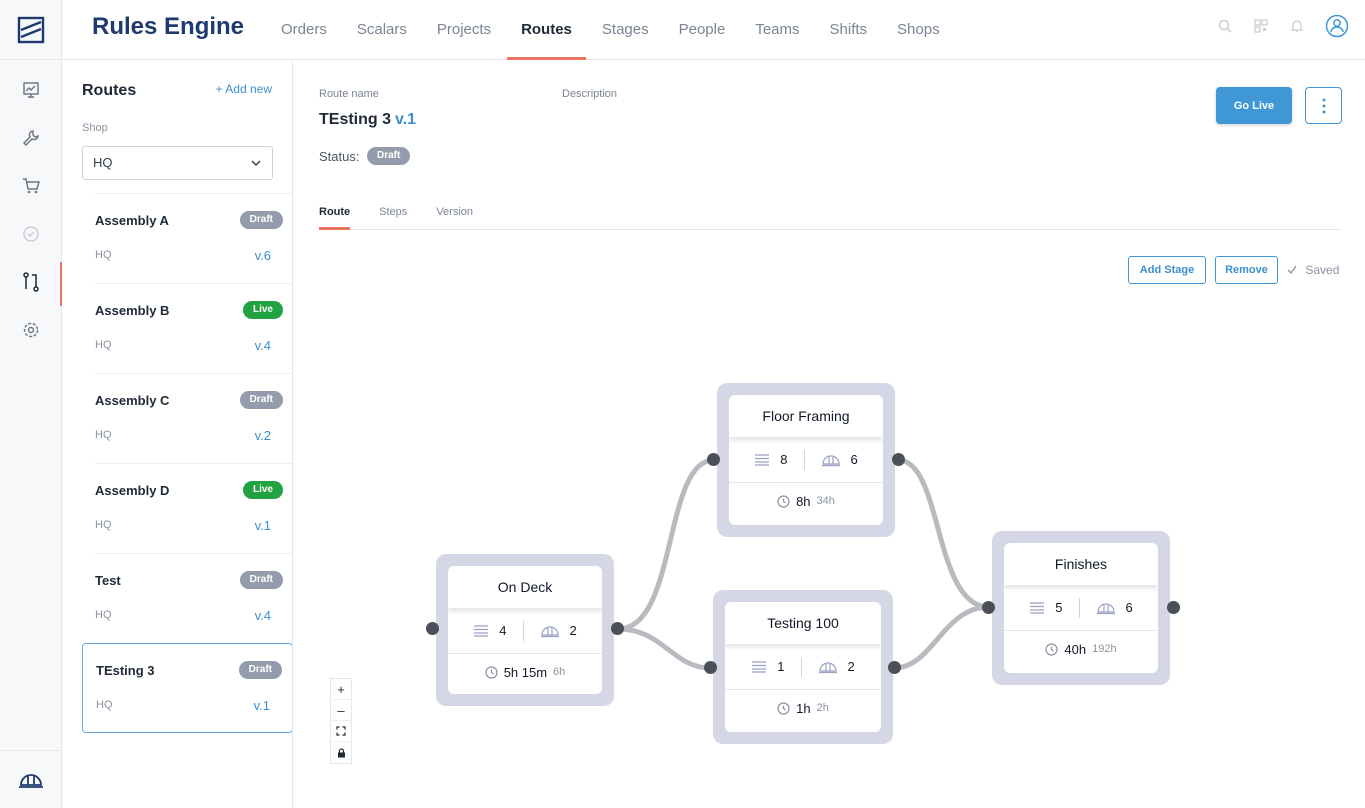 The image size is (1365, 808). I want to click on check-icon, so click(1292, 270).